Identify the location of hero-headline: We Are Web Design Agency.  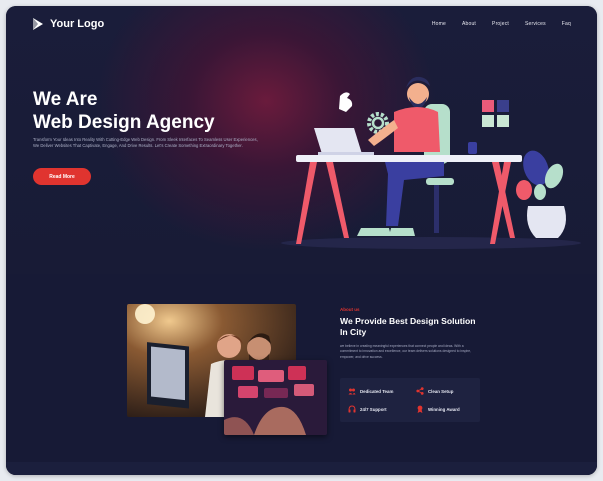
(124, 111).